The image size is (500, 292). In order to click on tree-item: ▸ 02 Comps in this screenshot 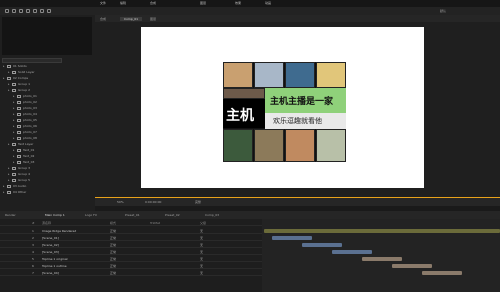, I will do `click(47, 78)`.